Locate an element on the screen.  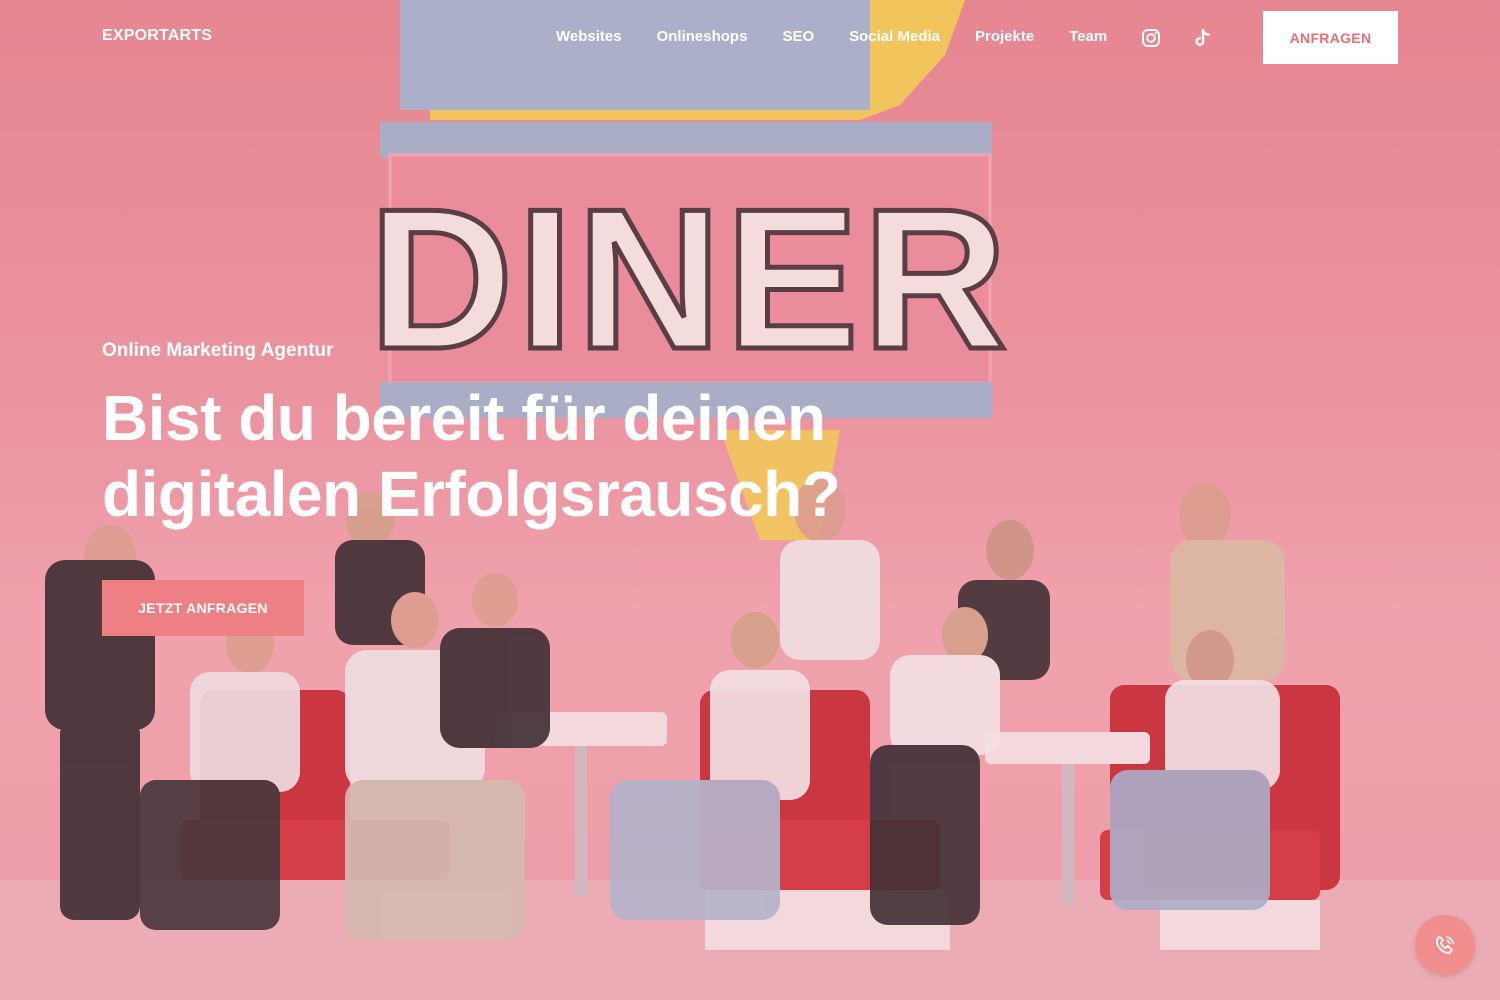
nav-item-team: Team is located at coordinates (1088, 36).